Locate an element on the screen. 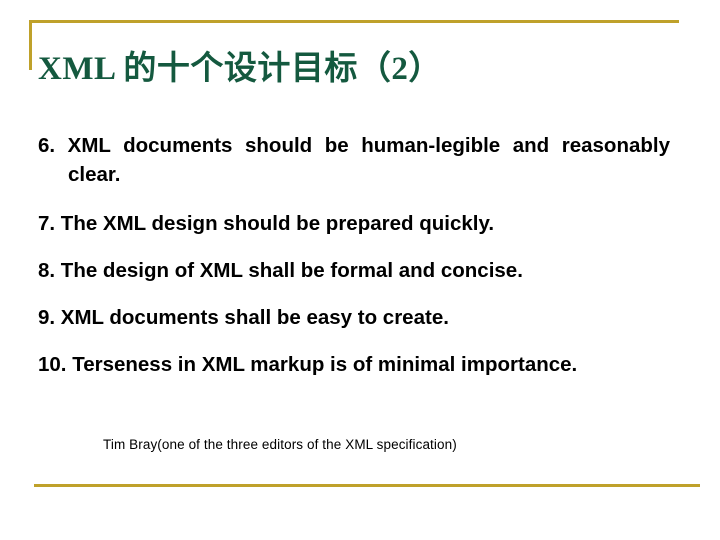 This screenshot has width=720, height=540. bottom-accent-rule is located at coordinates (367, 485).